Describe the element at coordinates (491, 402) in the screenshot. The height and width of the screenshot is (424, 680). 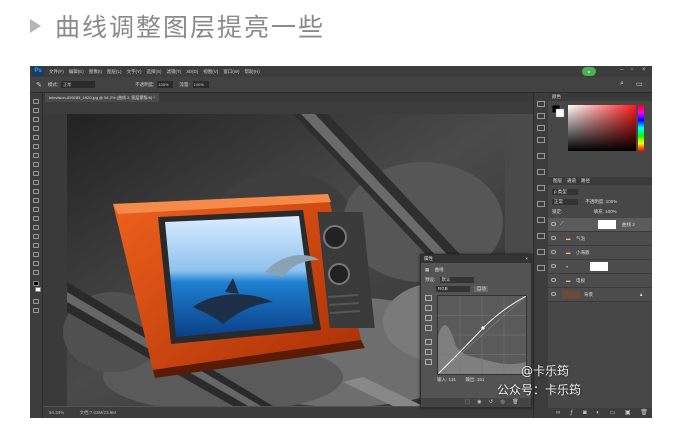
I see `reset-icon: ↺` at that location.